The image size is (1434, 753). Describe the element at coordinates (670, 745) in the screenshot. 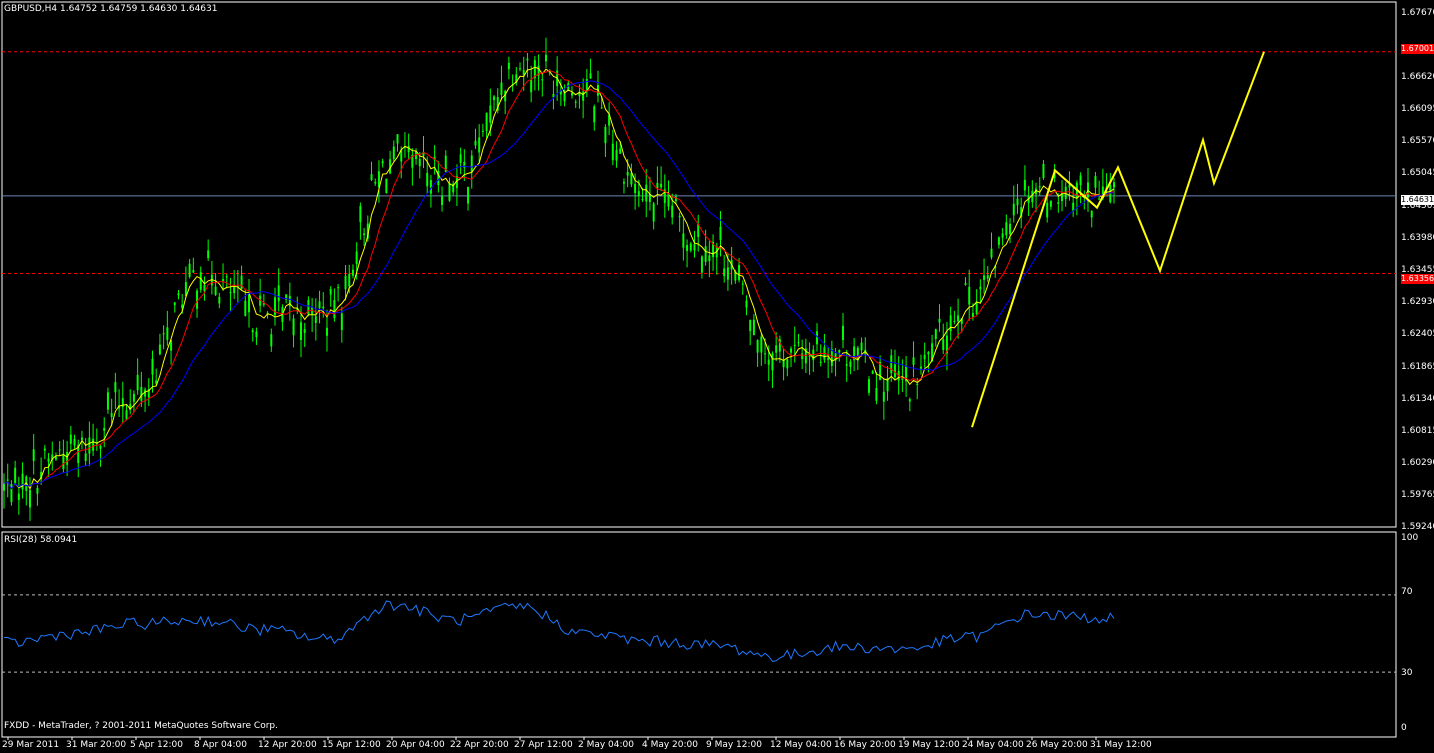

I see `time-tick: 4 May 20:00` at that location.